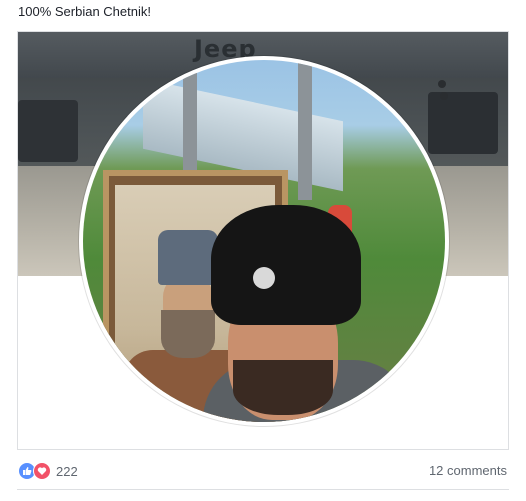 This screenshot has height=501, width=526. What do you see at coordinates (468, 470) in the screenshot?
I see `comments-count-link: 12 comments` at bounding box center [468, 470].